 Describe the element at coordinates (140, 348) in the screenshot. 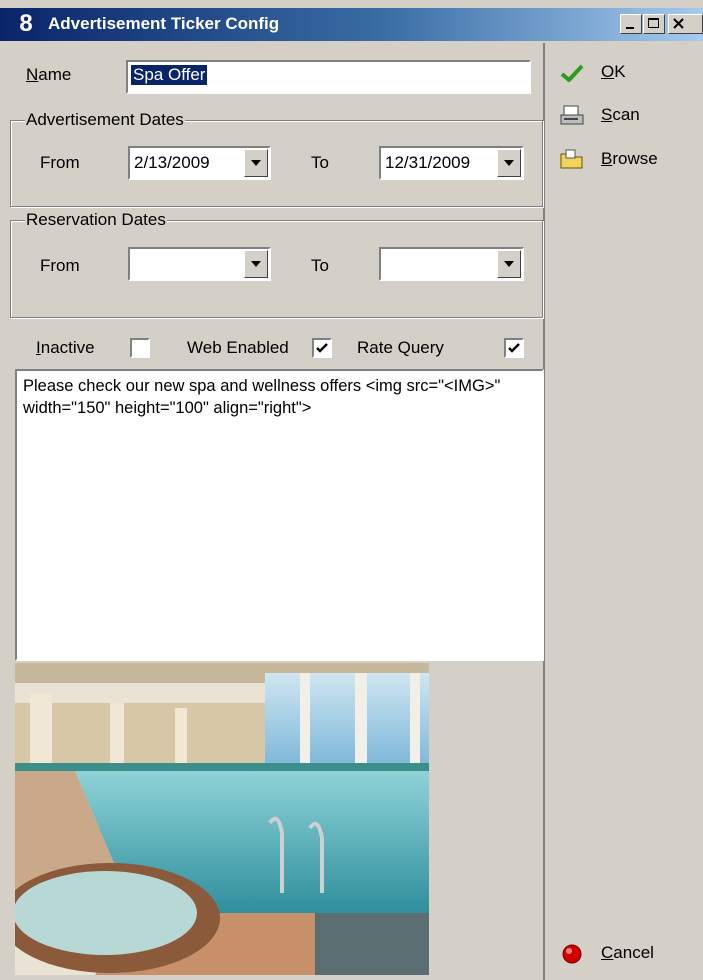

I see `inactive-checkbox` at that location.